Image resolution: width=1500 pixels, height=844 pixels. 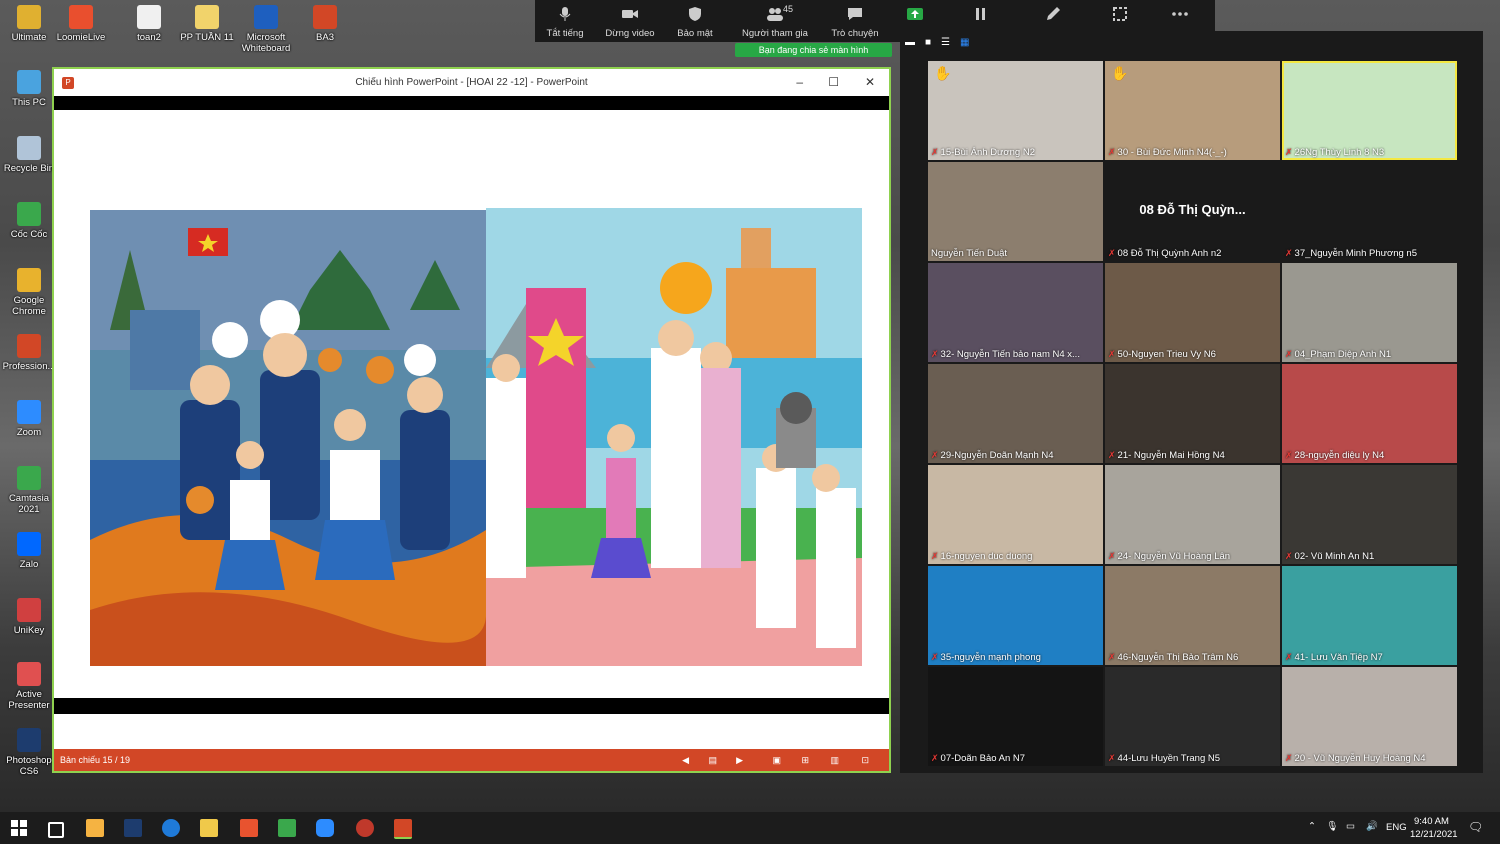 I want to click on microphone-icon, so click(x=565, y=14).